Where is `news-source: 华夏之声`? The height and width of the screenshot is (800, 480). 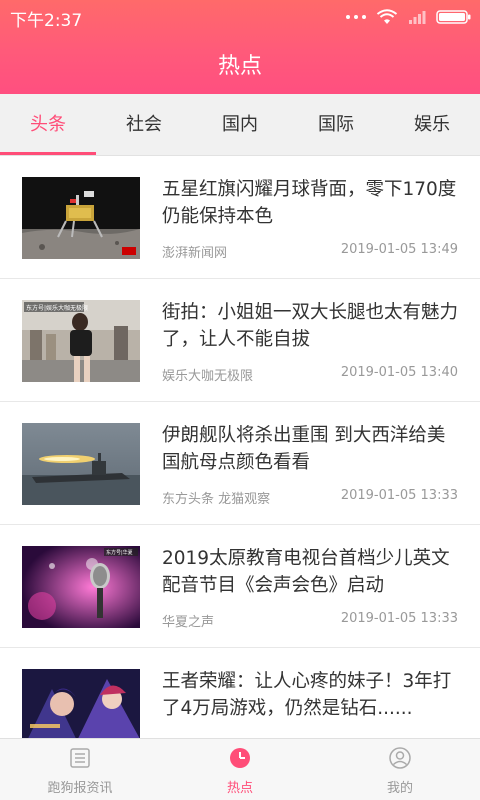 news-source: 华夏之声 is located at coordinates (188, 622).